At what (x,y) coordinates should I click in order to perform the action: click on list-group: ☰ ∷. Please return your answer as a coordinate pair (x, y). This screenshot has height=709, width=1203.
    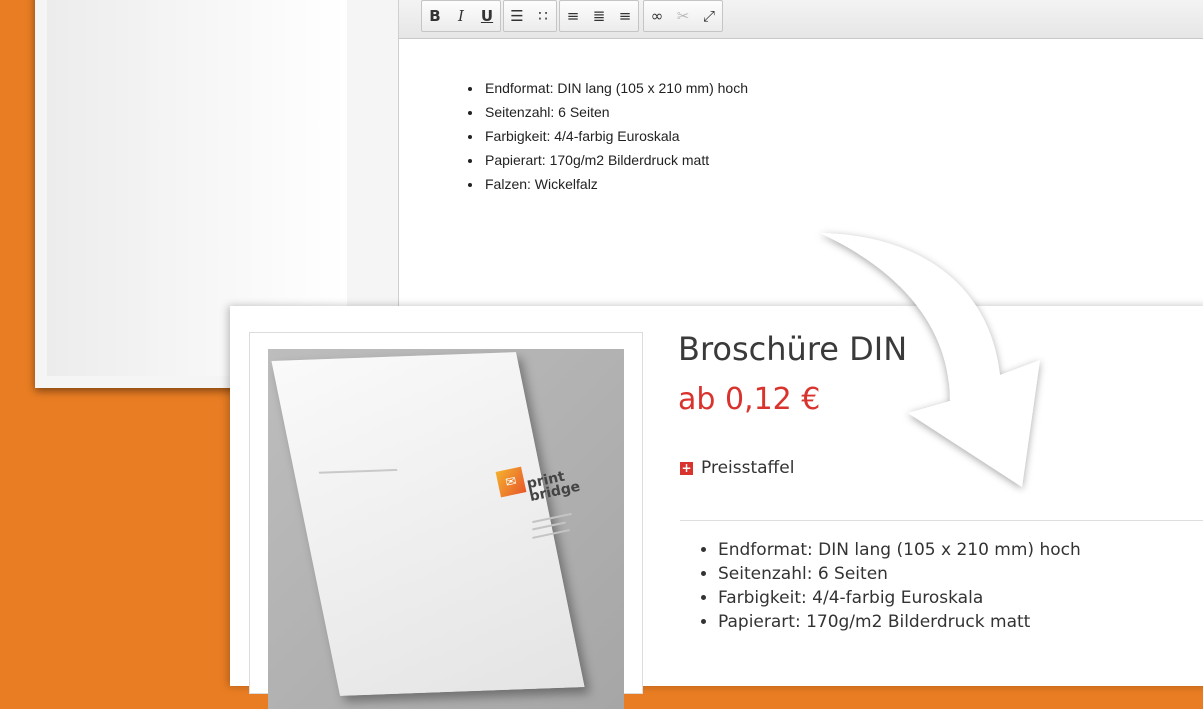
    Looking at the image, I should click on (530, 16).